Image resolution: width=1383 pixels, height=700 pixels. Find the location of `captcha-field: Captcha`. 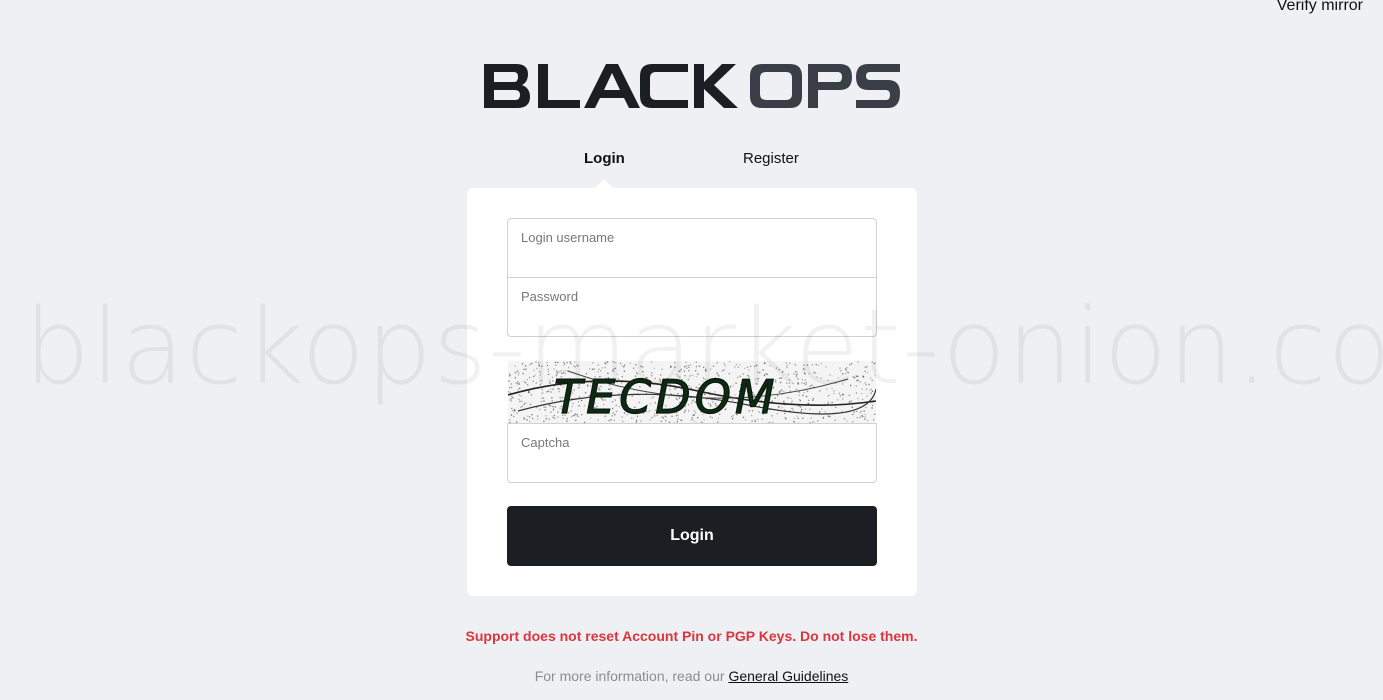

captcha-field: Captcha is located at coordinates (692, 453).